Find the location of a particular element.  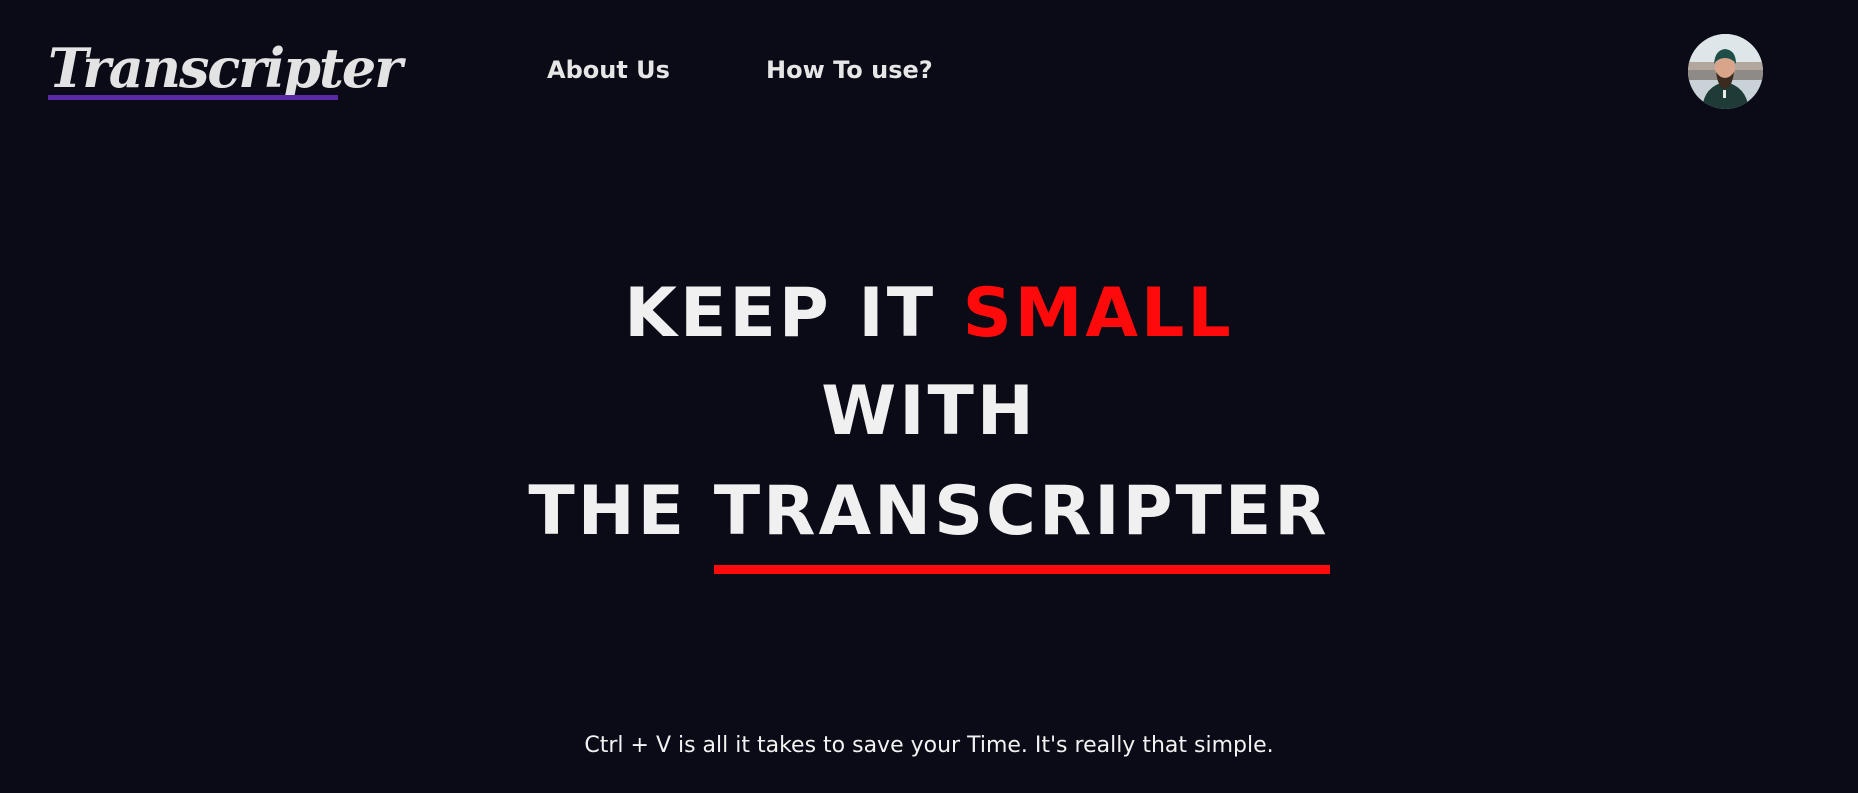

hero-line-1: KEEP IT SMALL is located at coordinates (929, 314).